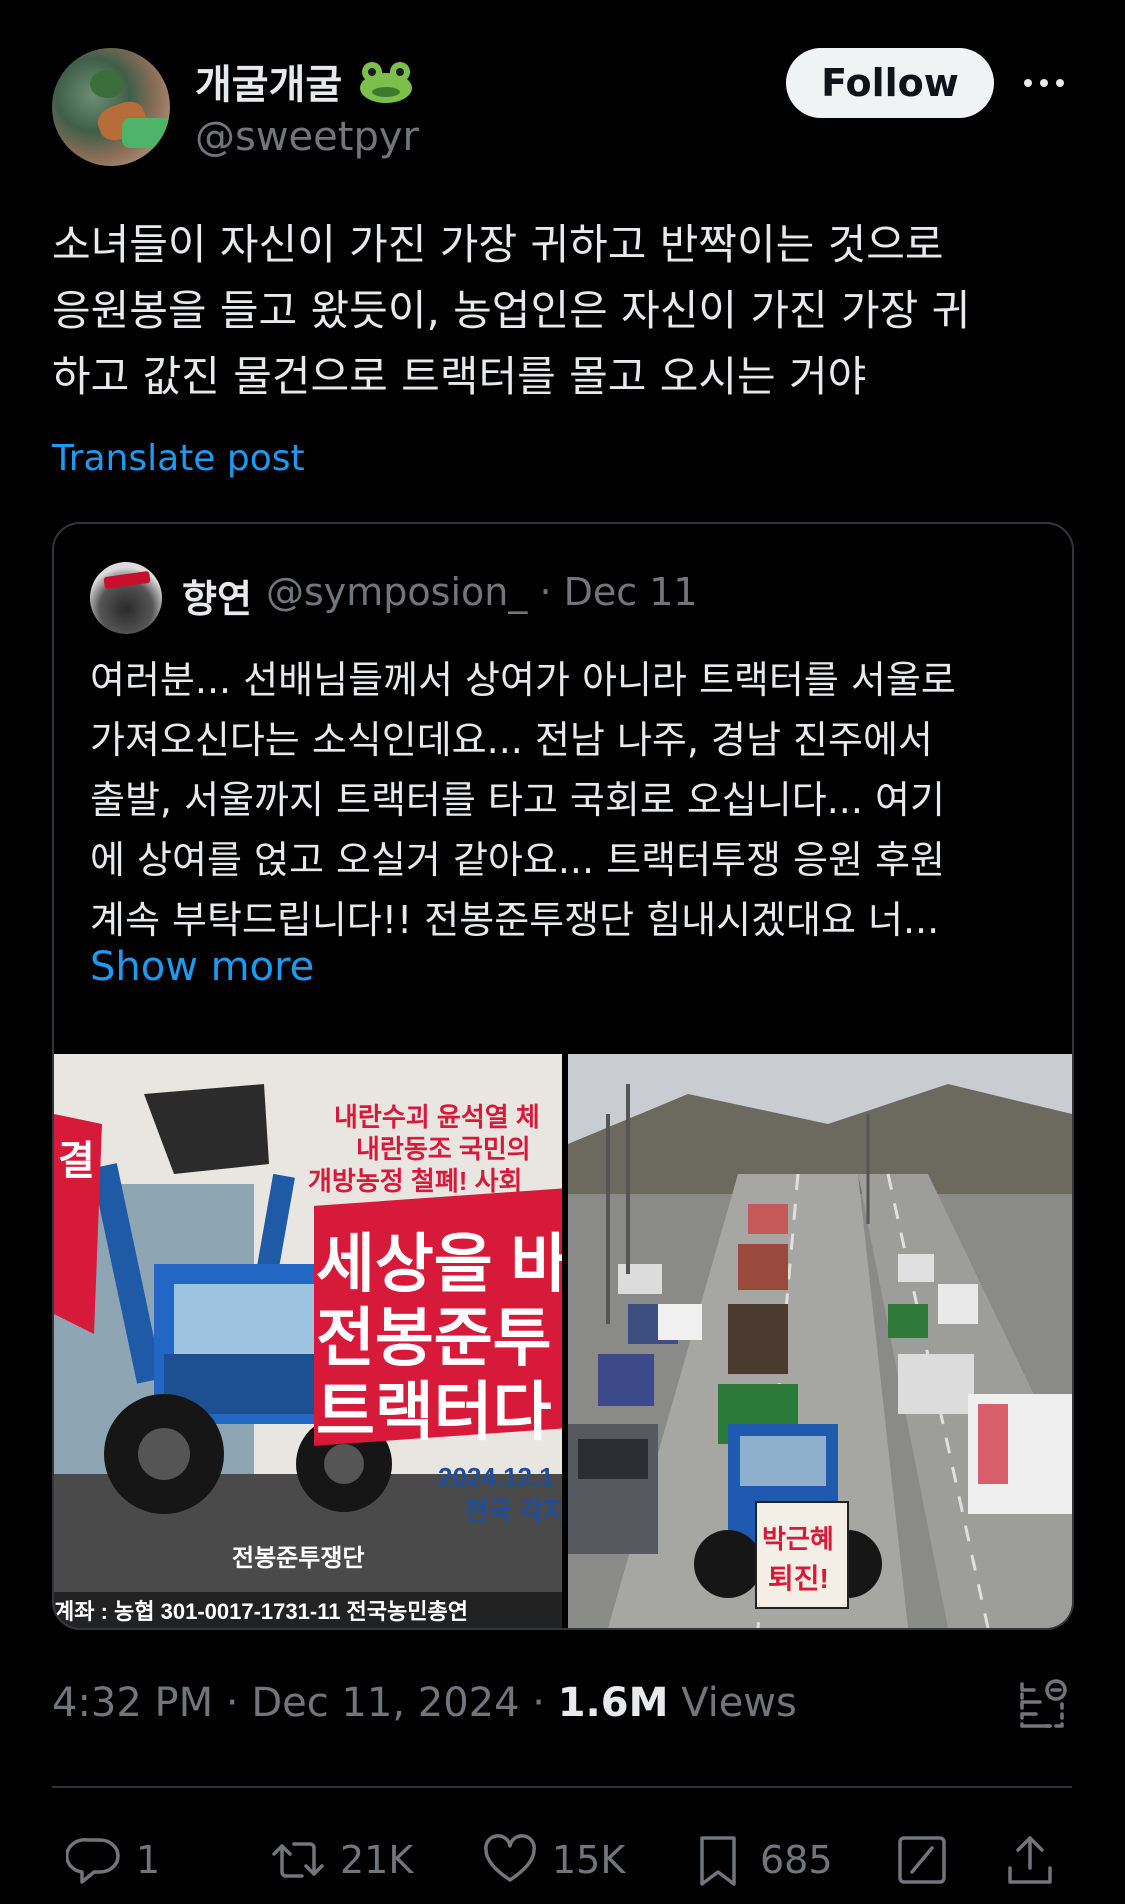  Describe the element at coordinates (217, 599) in the screenshot. I see `quote-author-name: 향연` at that location.